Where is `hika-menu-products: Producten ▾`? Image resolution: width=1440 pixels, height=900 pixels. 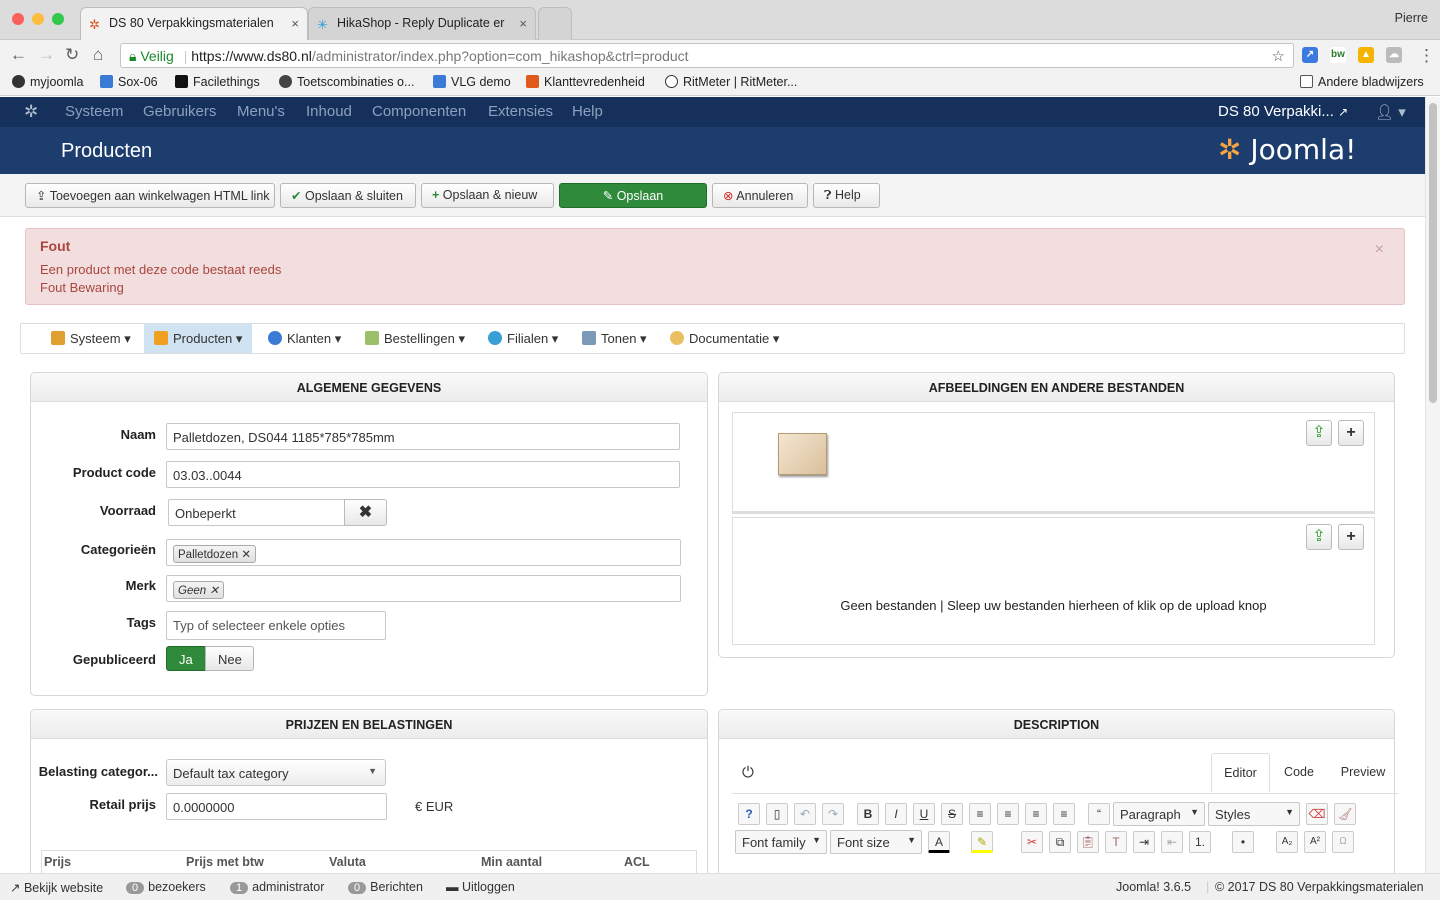
hika-menu-products: Producten ▾ is located at coordinates (198, 338).